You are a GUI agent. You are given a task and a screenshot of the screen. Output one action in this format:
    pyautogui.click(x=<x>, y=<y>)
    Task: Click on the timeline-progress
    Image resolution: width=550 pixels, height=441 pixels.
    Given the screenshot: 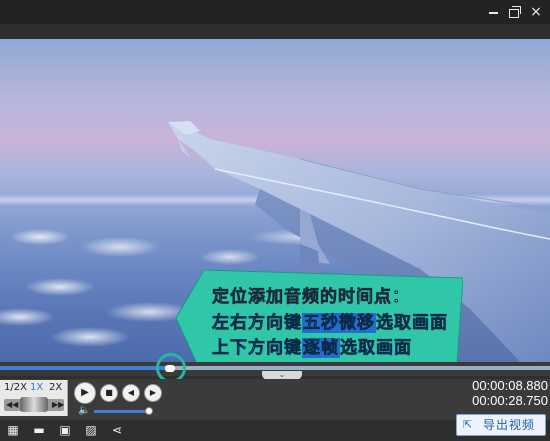 What is the action you would take?
    pyautogui.click(x=85, y=368)
    